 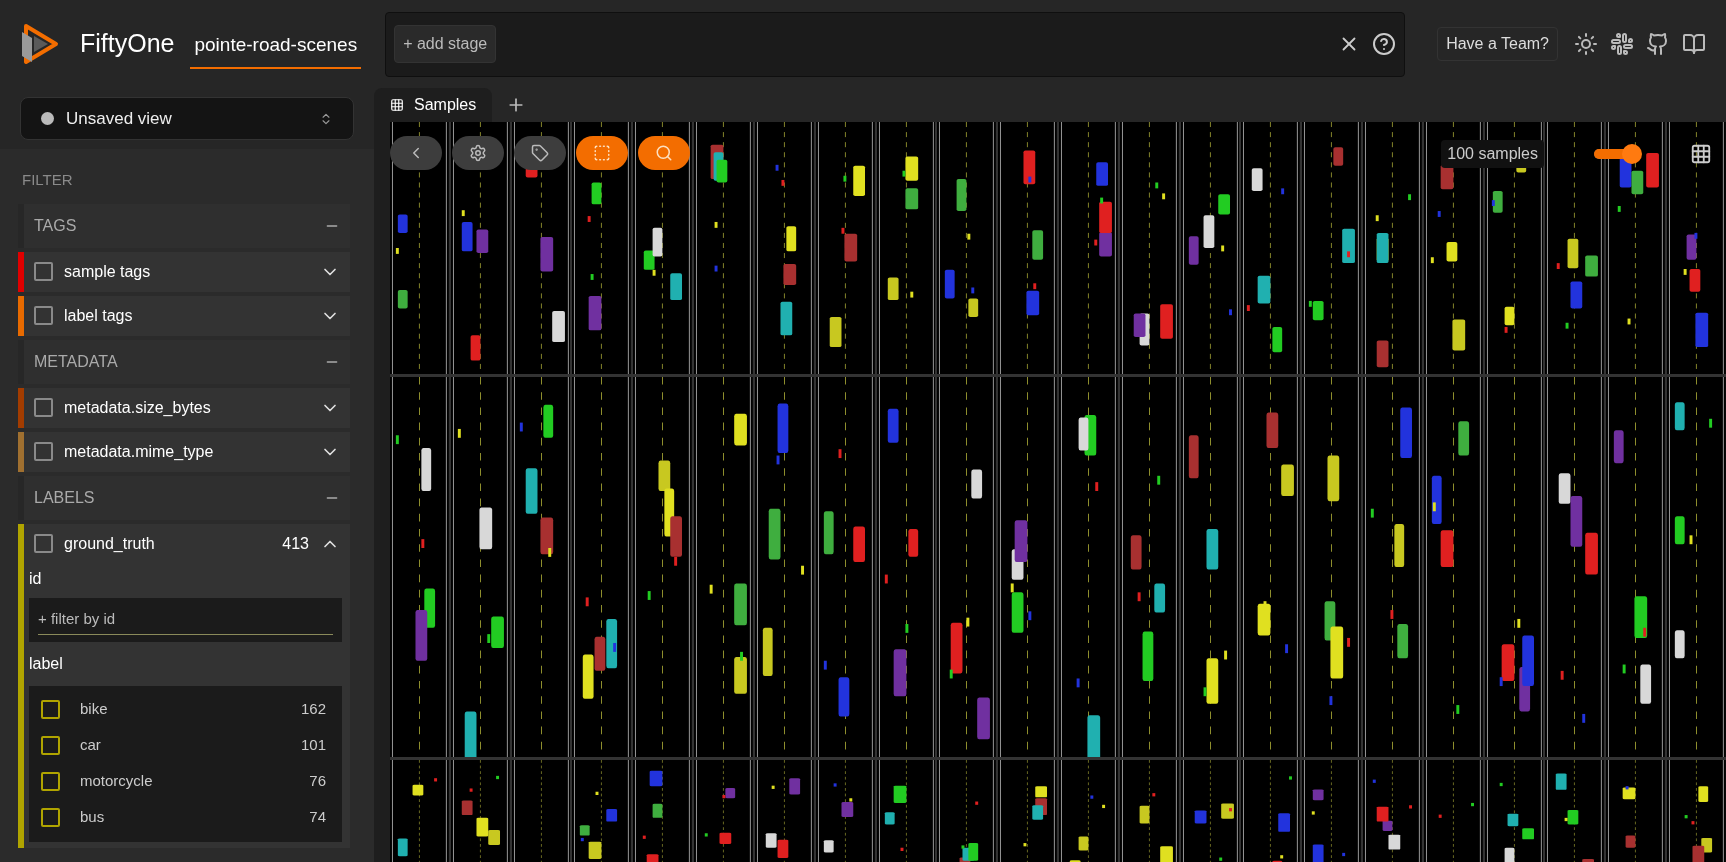 I want to click on dataset-name: pointe-road-scenes, so click(x=276, y=44).